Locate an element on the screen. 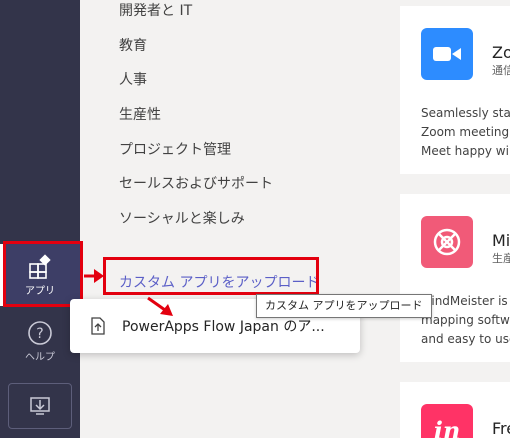  help-button: ? ヘルプ is located at coordinates (40, 341).